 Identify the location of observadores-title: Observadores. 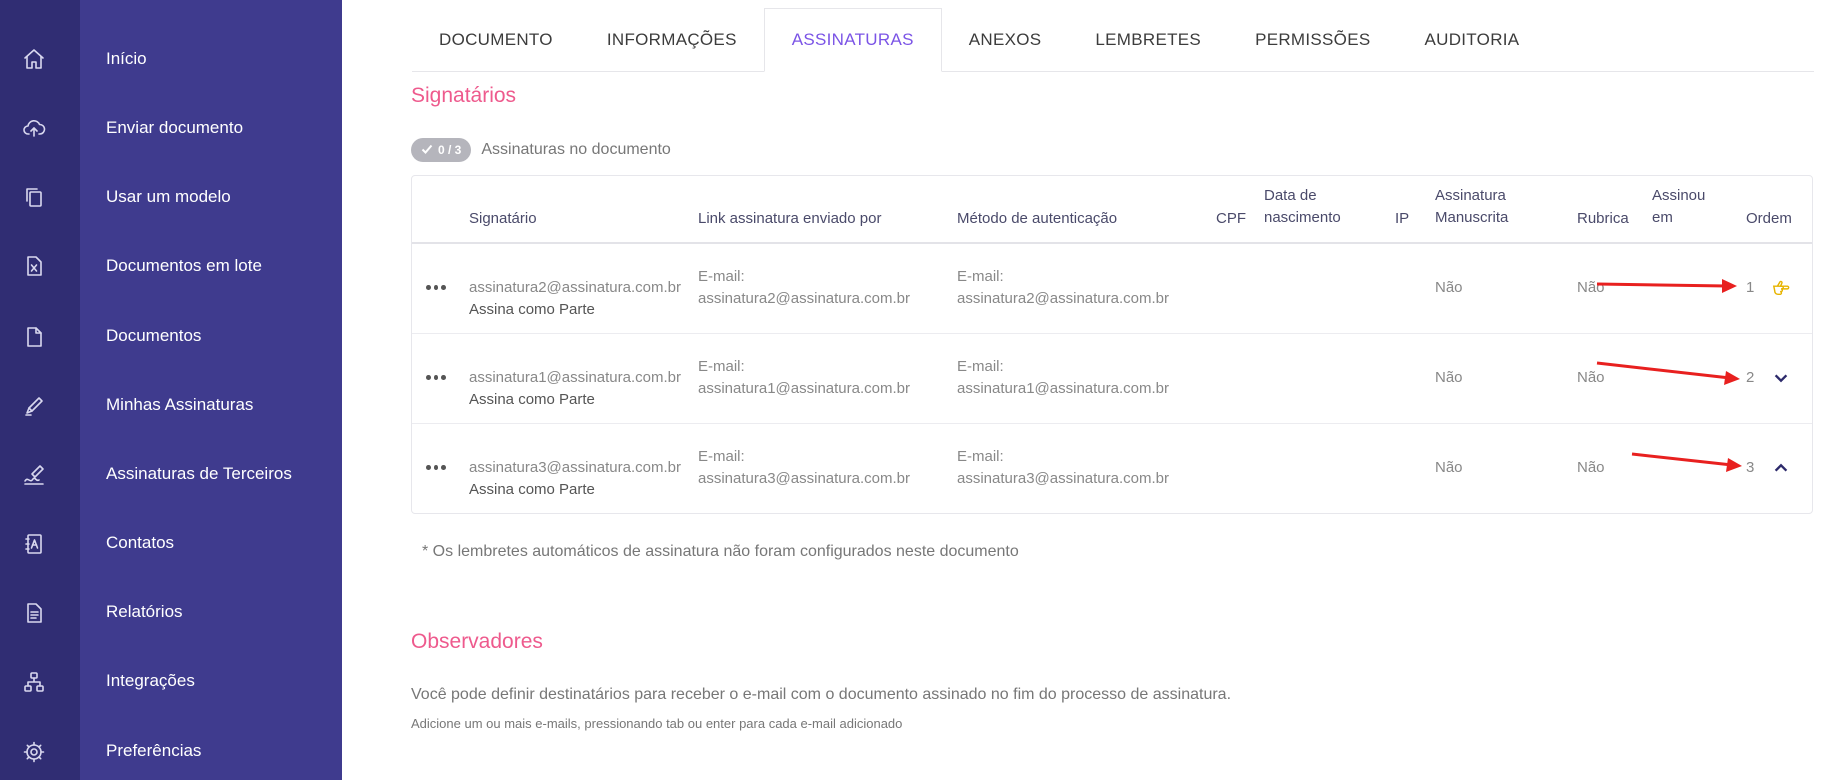
(477, 641).